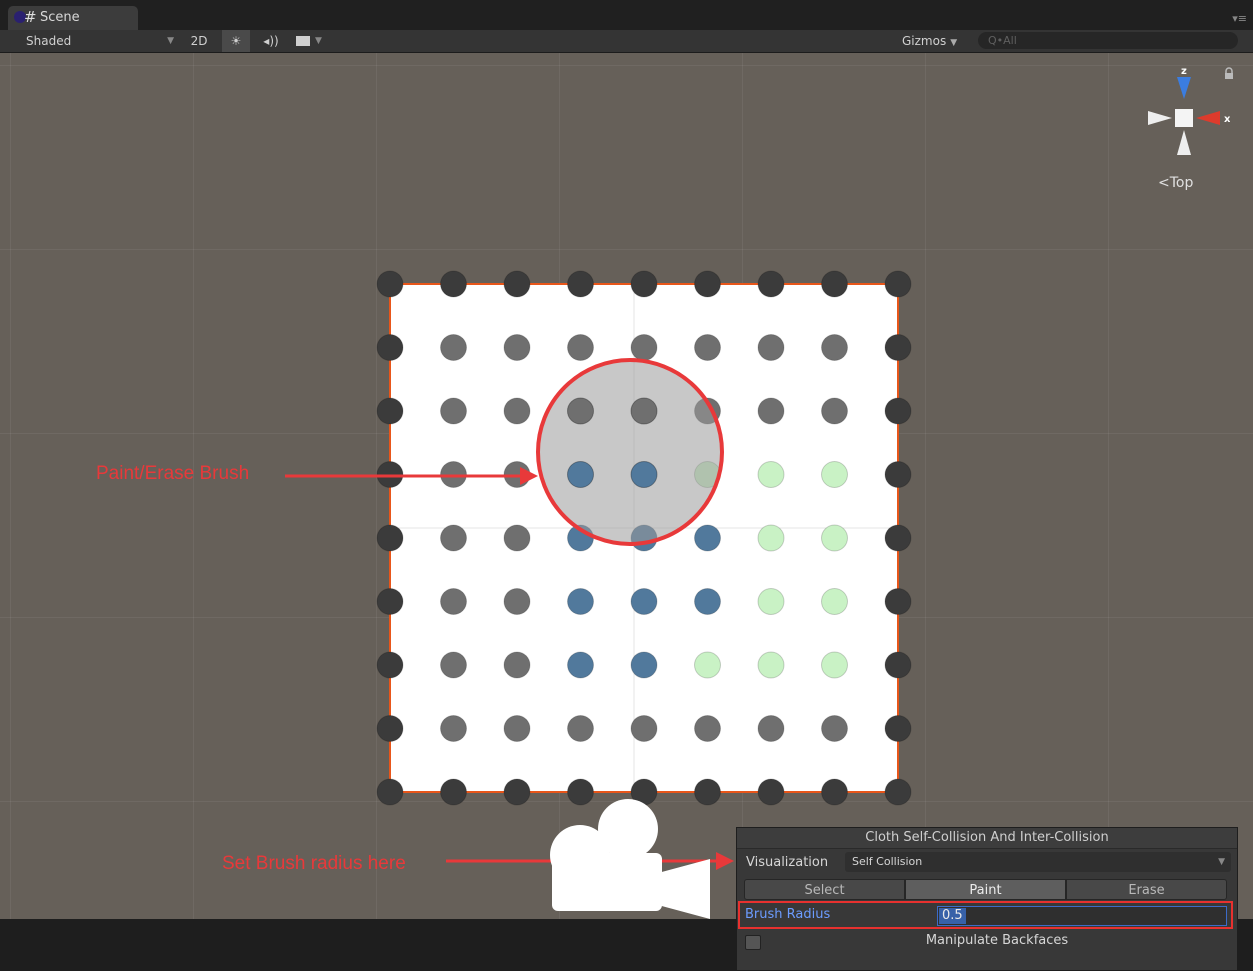 Image resolution: width=1253 pixels, height=971 pixels. I want to click on negative-z-axis-cone, so click(1184, 142).